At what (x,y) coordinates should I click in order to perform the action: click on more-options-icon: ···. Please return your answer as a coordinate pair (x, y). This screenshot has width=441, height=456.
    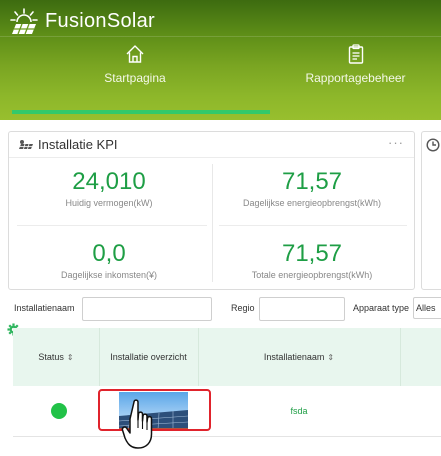
    Looking at the image, I should click on (396, 142).